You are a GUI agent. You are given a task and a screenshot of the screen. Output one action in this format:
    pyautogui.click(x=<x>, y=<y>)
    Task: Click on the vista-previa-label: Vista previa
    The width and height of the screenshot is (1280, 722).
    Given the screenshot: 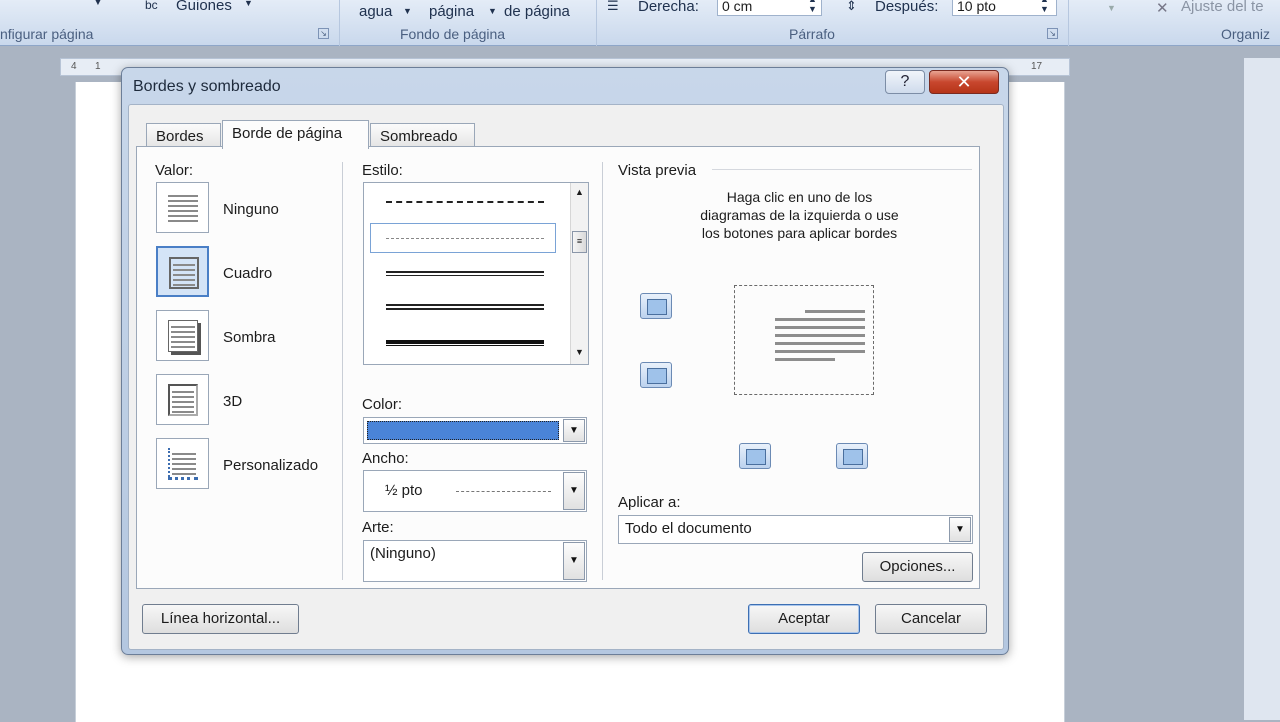 What is the action you would take?
    pyautogui.click(x=657, y=170)
    